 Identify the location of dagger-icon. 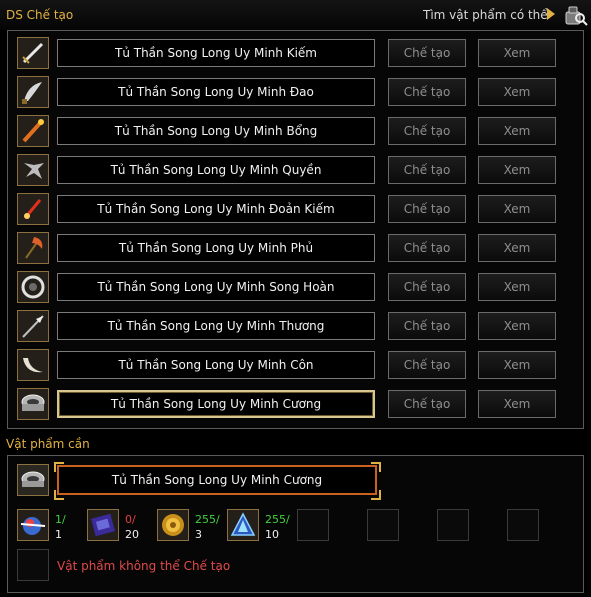
(33, 209).